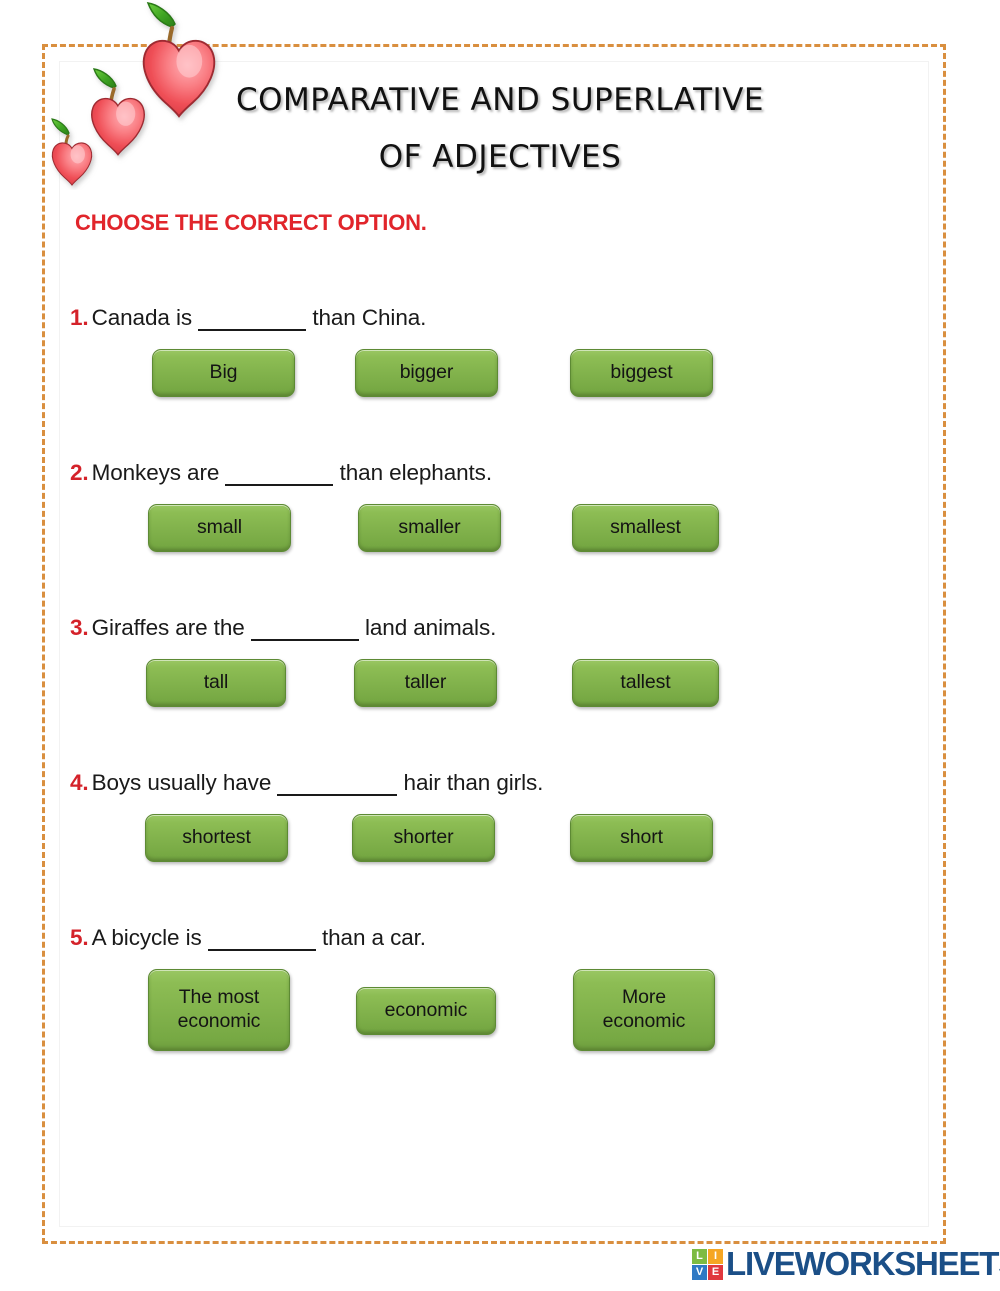 This screenshot has width=1000, height=1291. What do you see at coordinates (79, 782) in the screenshot?
I see `question-4-number: 4.` at bounding box center [79, 782].